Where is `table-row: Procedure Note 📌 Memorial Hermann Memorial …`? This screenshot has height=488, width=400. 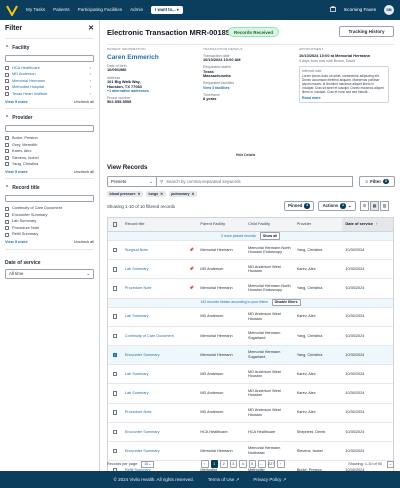
table-row: Procedure Note 📌 Memorial Hermann Memorial … is located at coordinates (250, 289).